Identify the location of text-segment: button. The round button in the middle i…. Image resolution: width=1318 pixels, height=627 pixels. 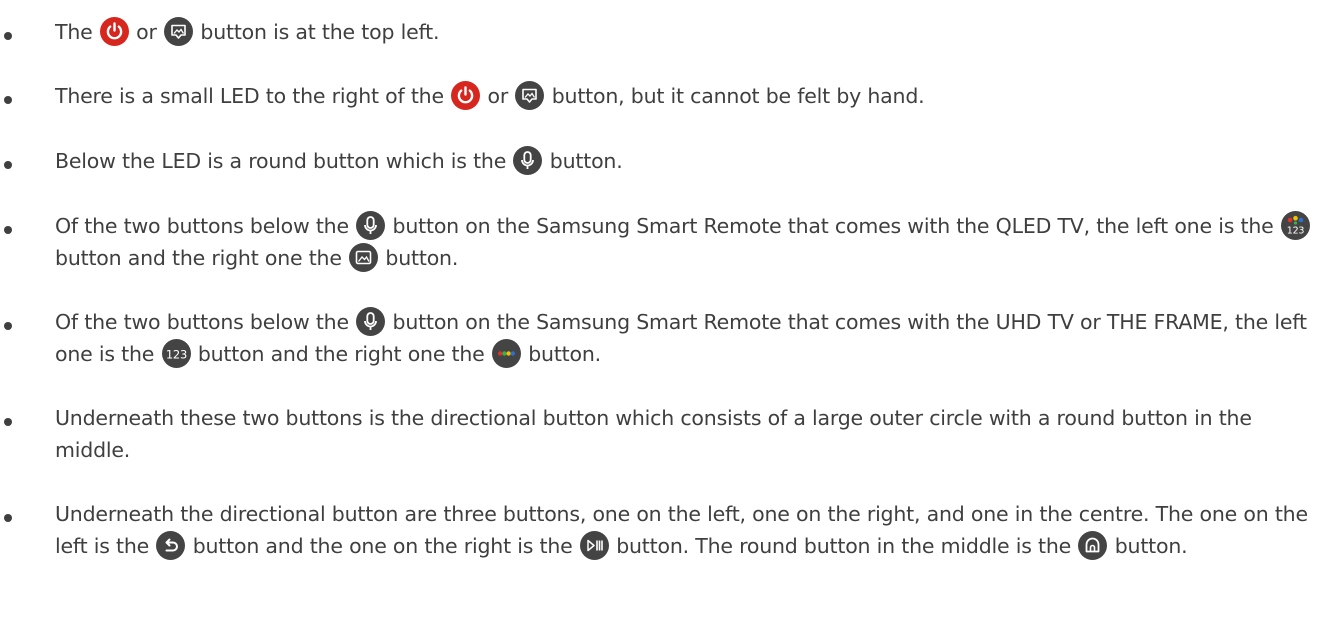
(843, 546).